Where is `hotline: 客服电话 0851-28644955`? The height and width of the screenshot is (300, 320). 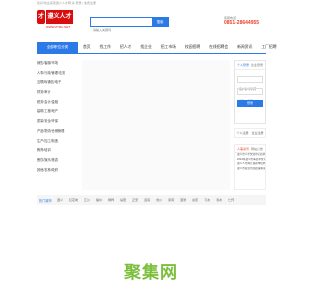 hotline: 客服电话 0851-28644955 is located at coordinates (245, 21).